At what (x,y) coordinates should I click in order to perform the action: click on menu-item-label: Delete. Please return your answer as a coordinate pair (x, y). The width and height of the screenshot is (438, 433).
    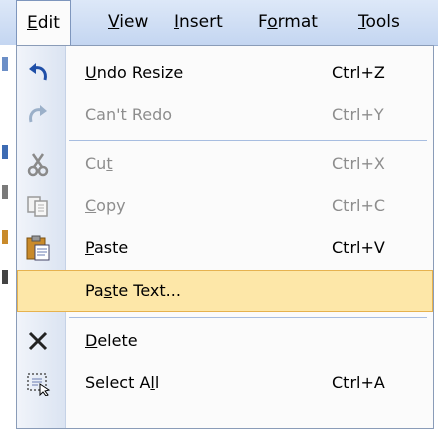
    Looking at the image, I should click on (111, 340).